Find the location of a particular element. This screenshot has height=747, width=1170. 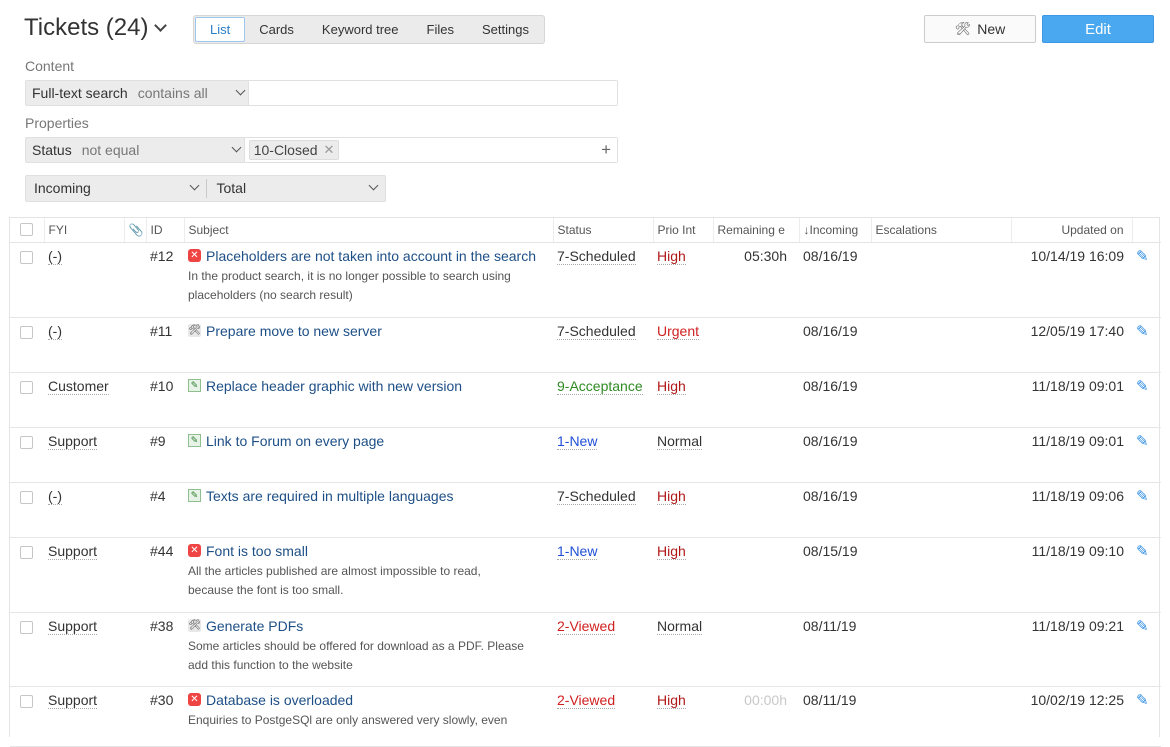

col-incoming: ↓Incoming is located at coordinates (835, 230).